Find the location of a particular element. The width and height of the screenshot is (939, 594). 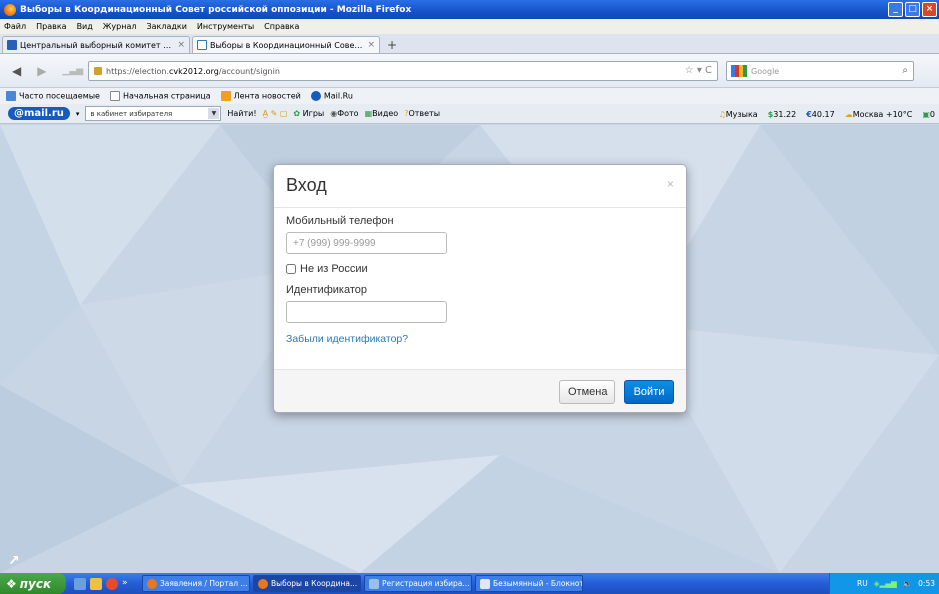

maximize-icon: □ is located at coordinates (912, 9).